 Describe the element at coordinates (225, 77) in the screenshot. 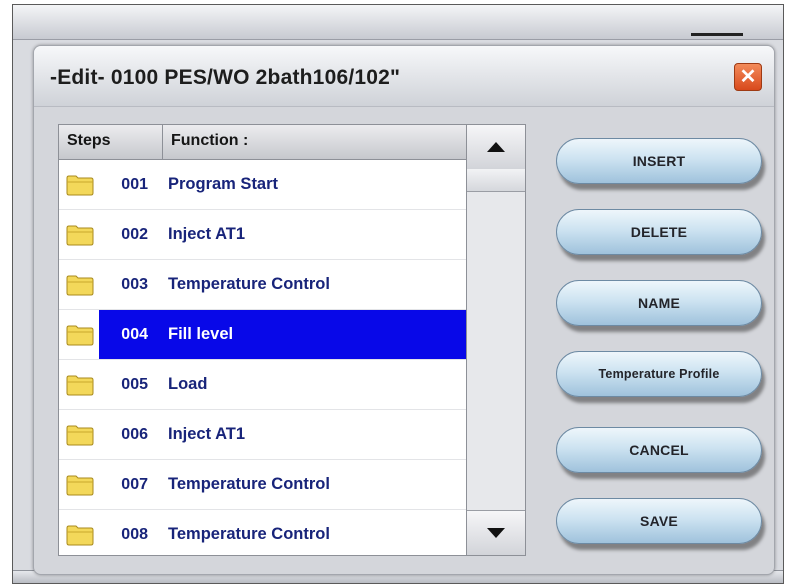

I see `dialog-title: -Edit- 0100 PES/WO 2bath106/102"` at that location.